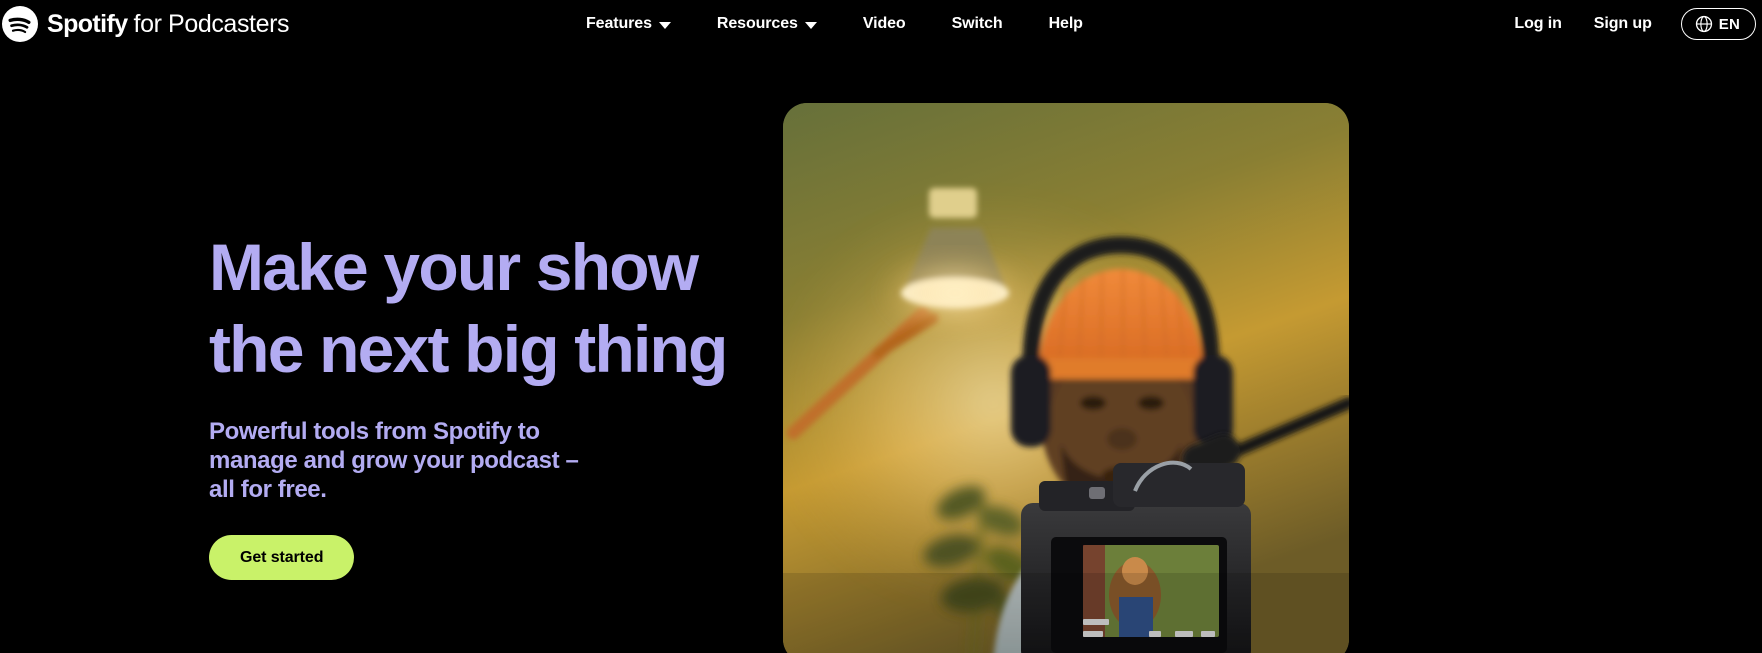 Image resolution: width=1762 pixels, height=653 pixels. I want to click on log-in-link: Log in, so click(1537, 24).